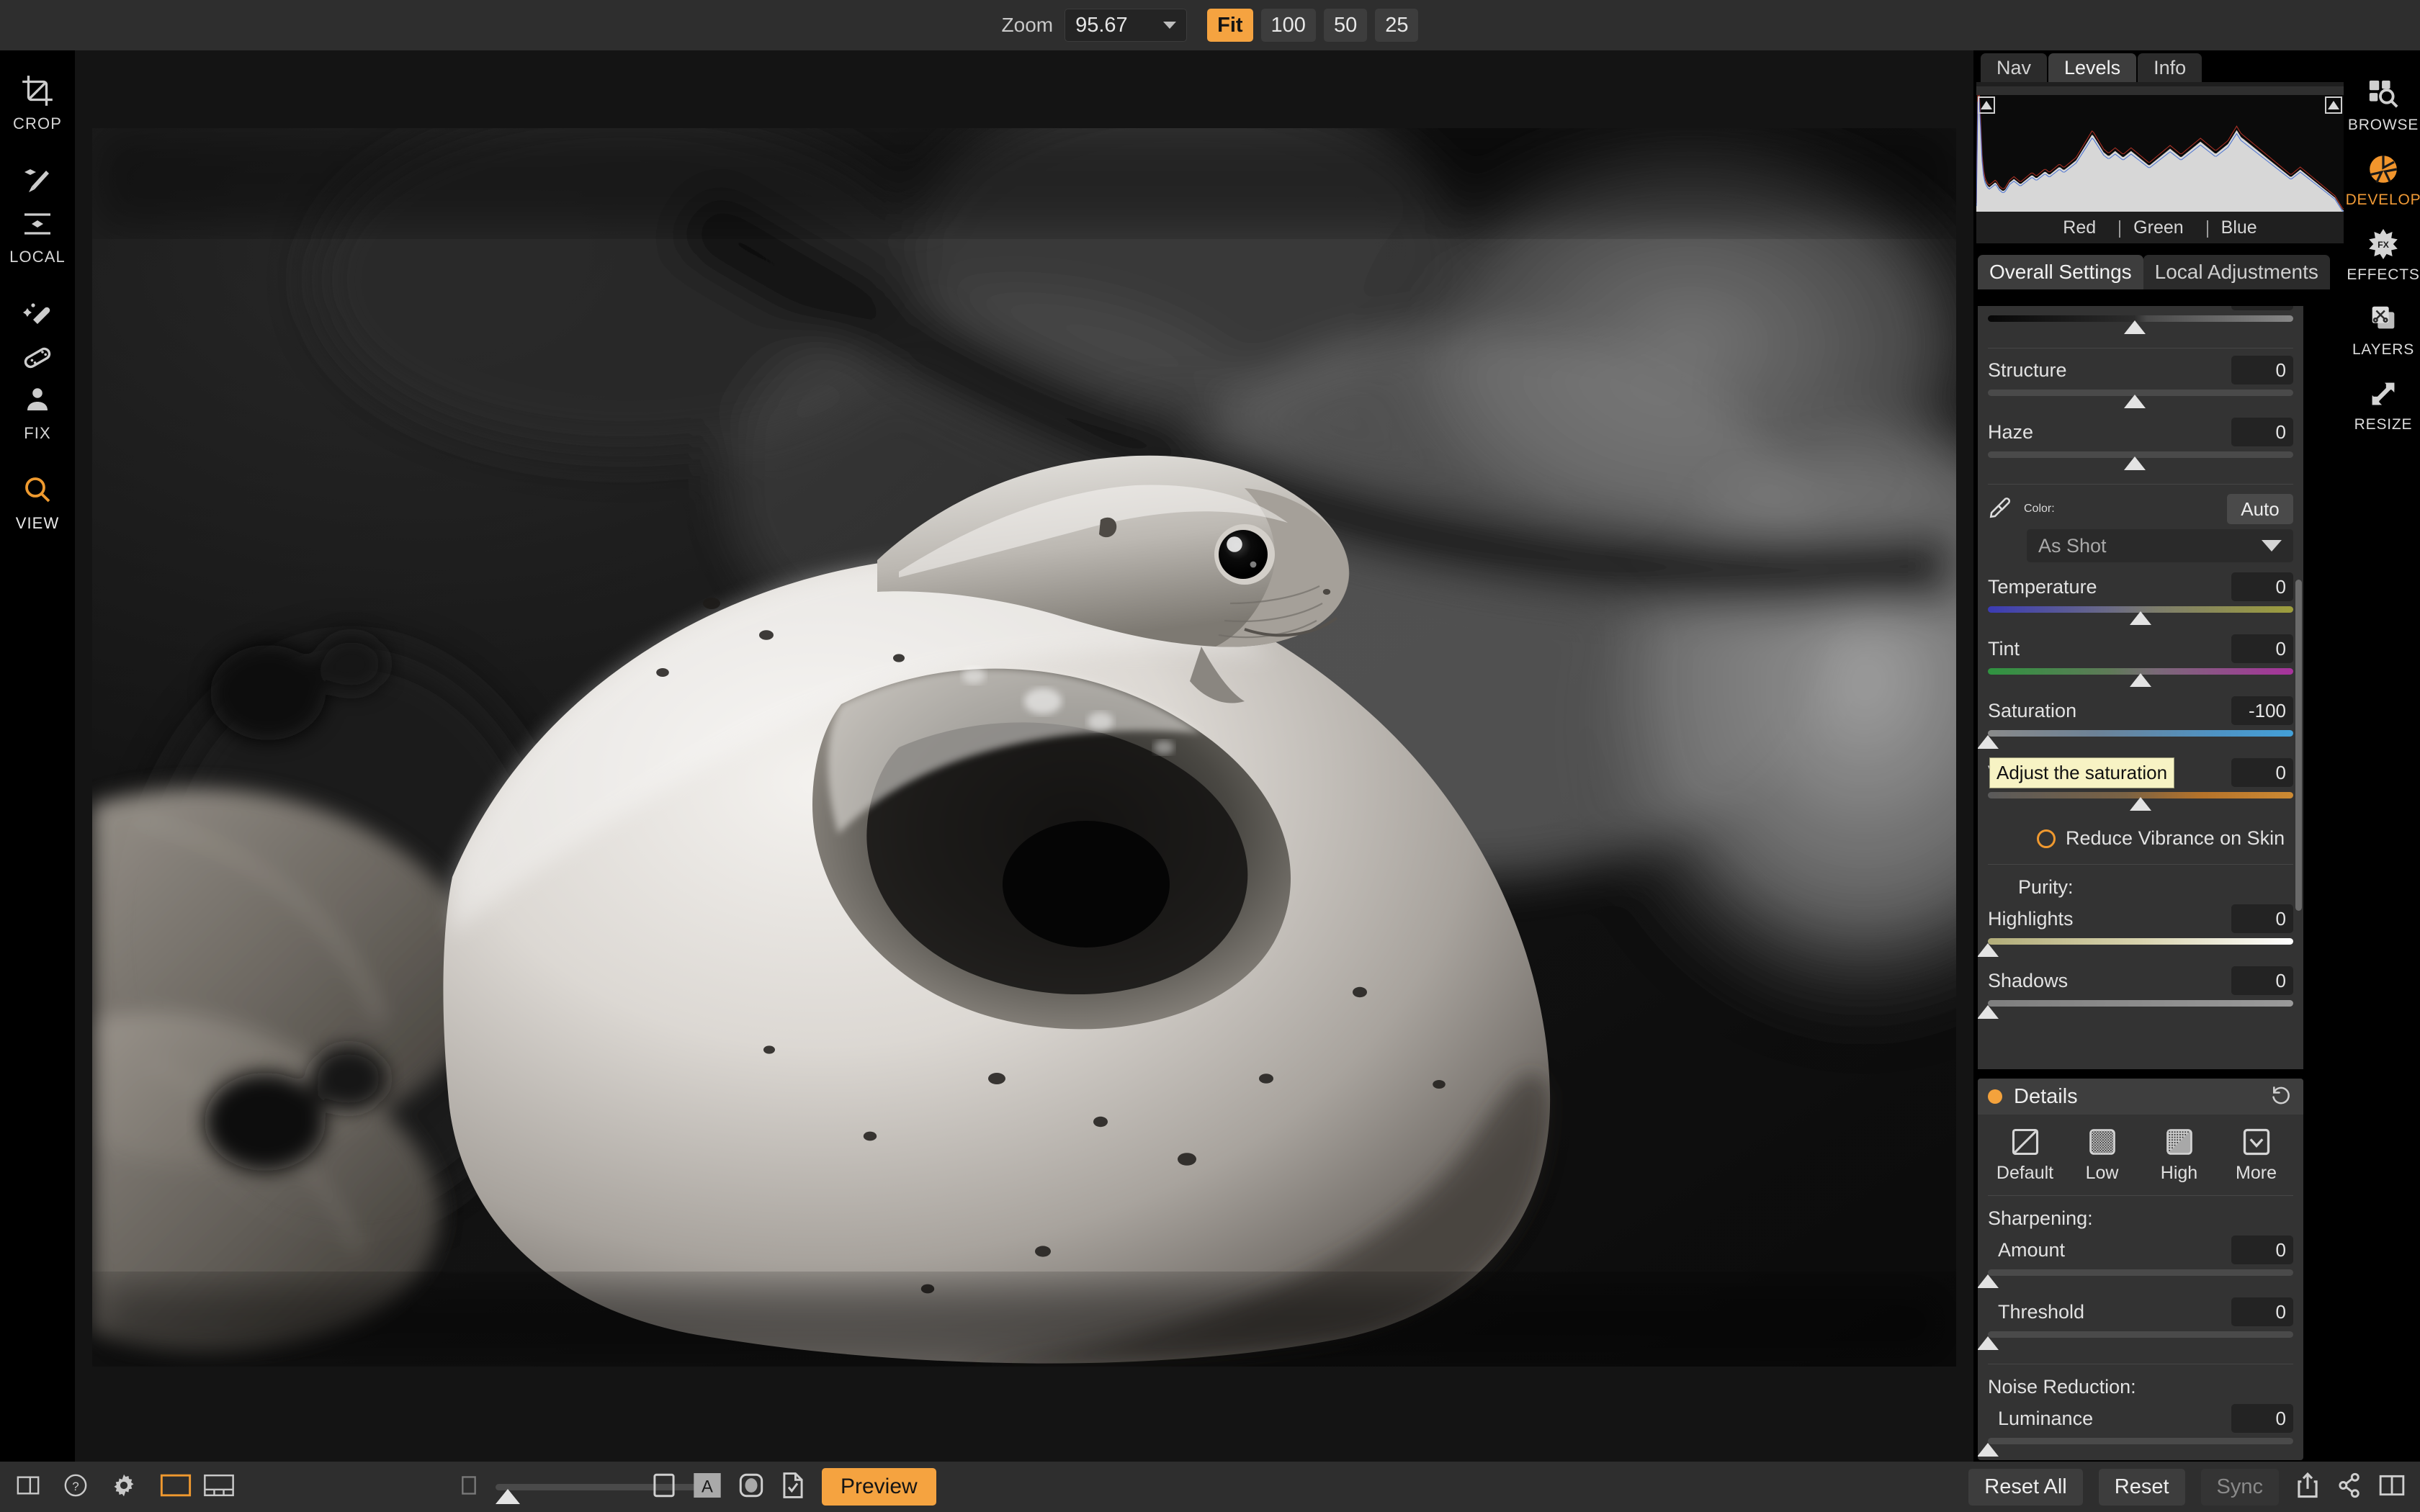 The image size is (2420, 1512). What do you see at coordinates (2160, 147) in the screenshot?
I see `levels-histogram` at bounding box center [2160, 147].